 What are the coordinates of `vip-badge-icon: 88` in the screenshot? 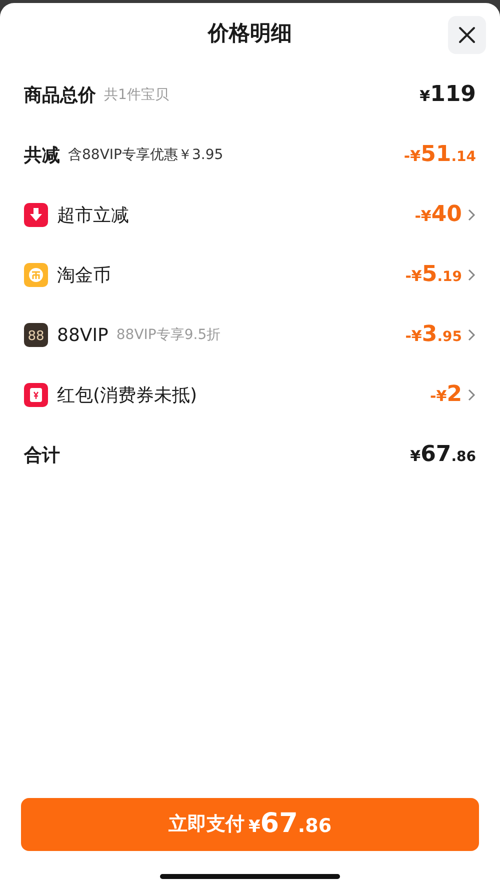 It's located at (36, 335).